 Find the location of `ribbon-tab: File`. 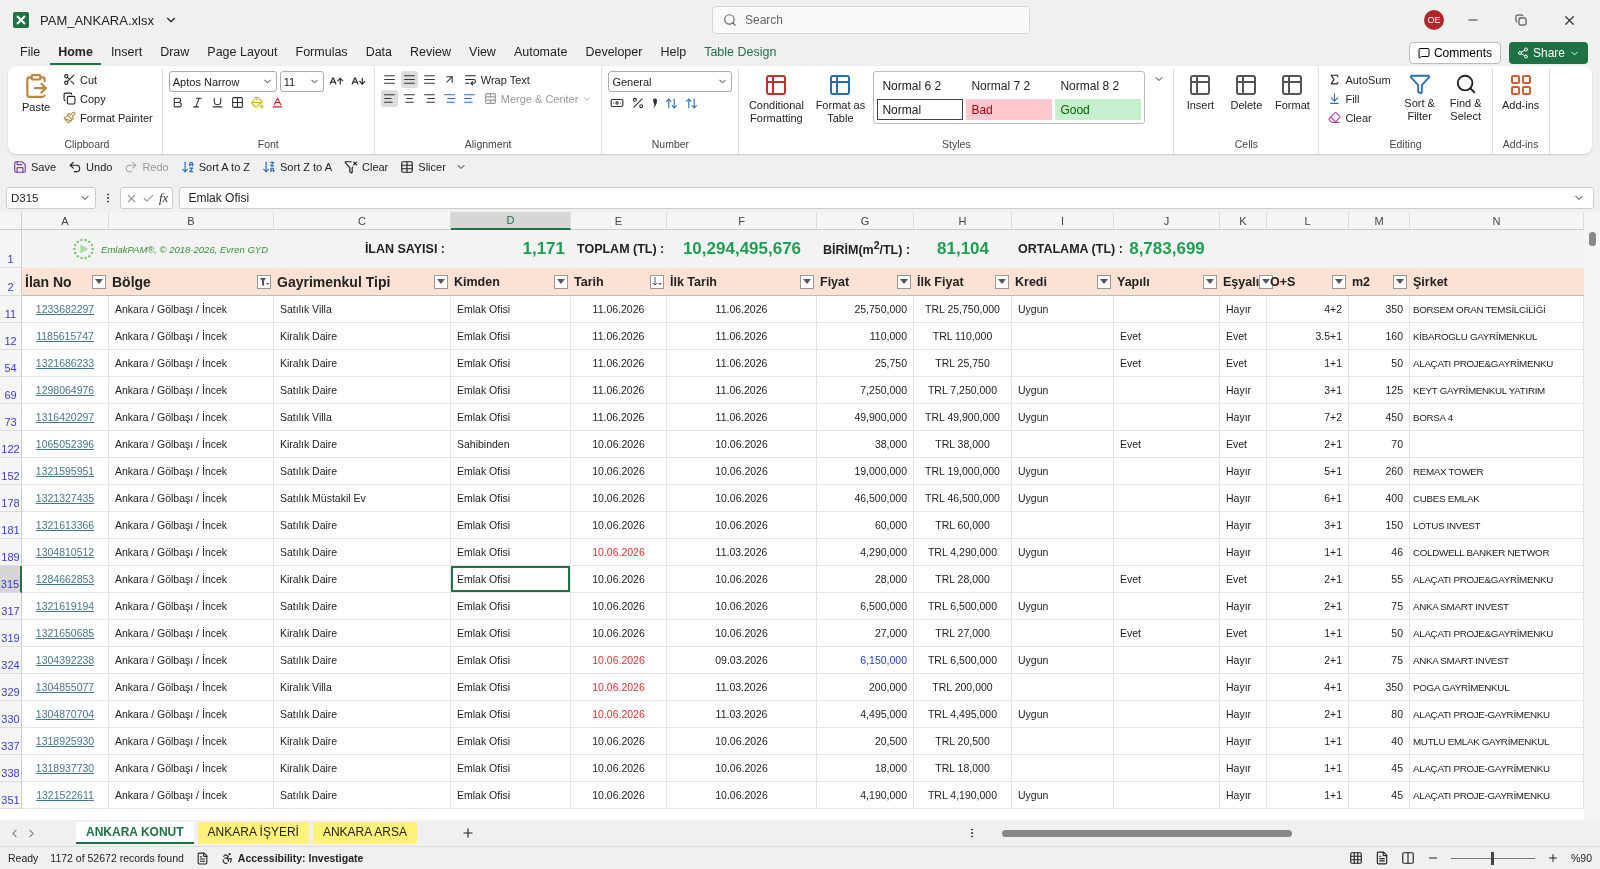

ribbon-tab: File is located at coordinates (30, 53).